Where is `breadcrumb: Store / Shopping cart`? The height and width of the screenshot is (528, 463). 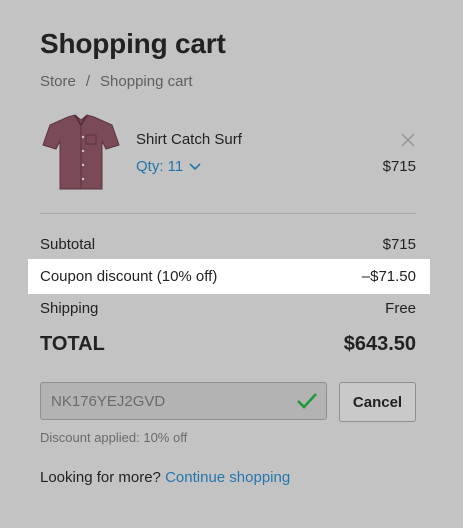
breadcrumb: Store / Shopping cart is located at coordinates (116, 81).